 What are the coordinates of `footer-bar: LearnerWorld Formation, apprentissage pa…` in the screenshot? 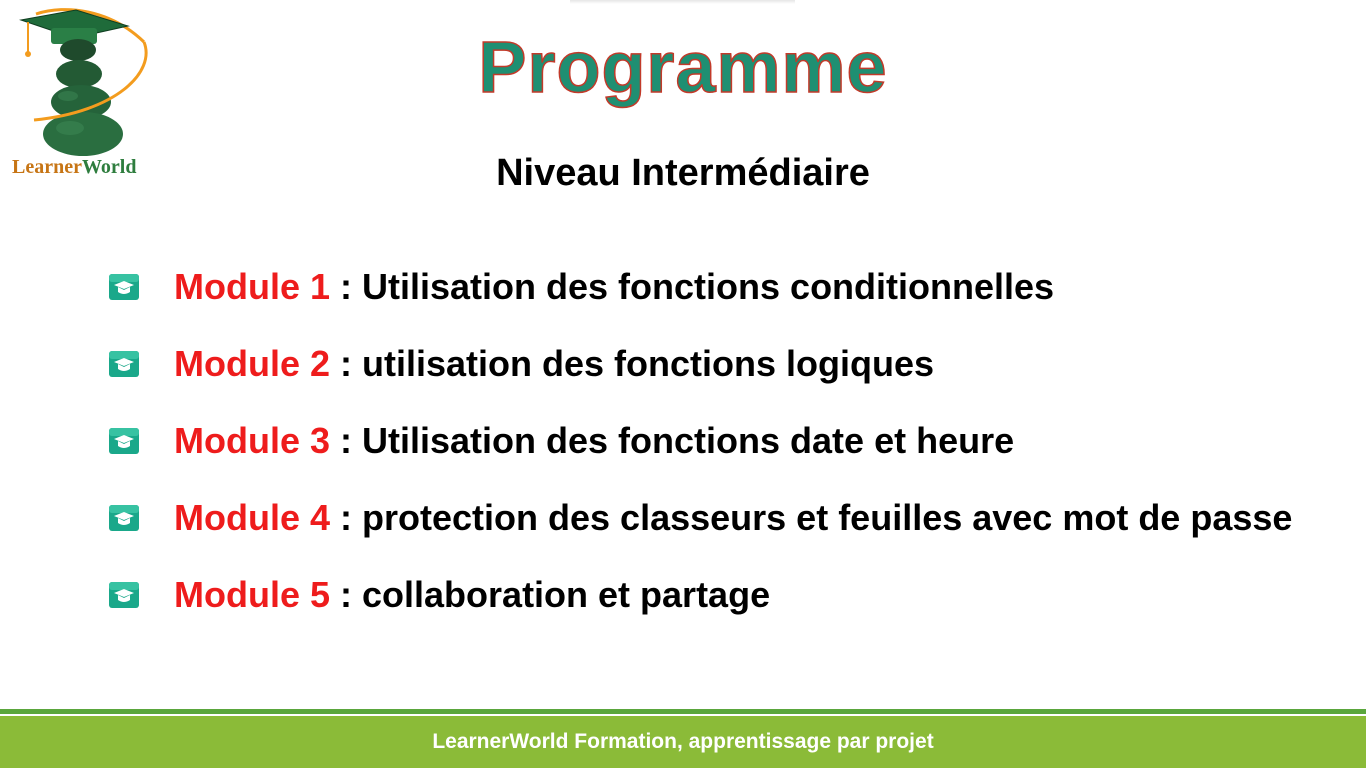 It's located at (683, 742).